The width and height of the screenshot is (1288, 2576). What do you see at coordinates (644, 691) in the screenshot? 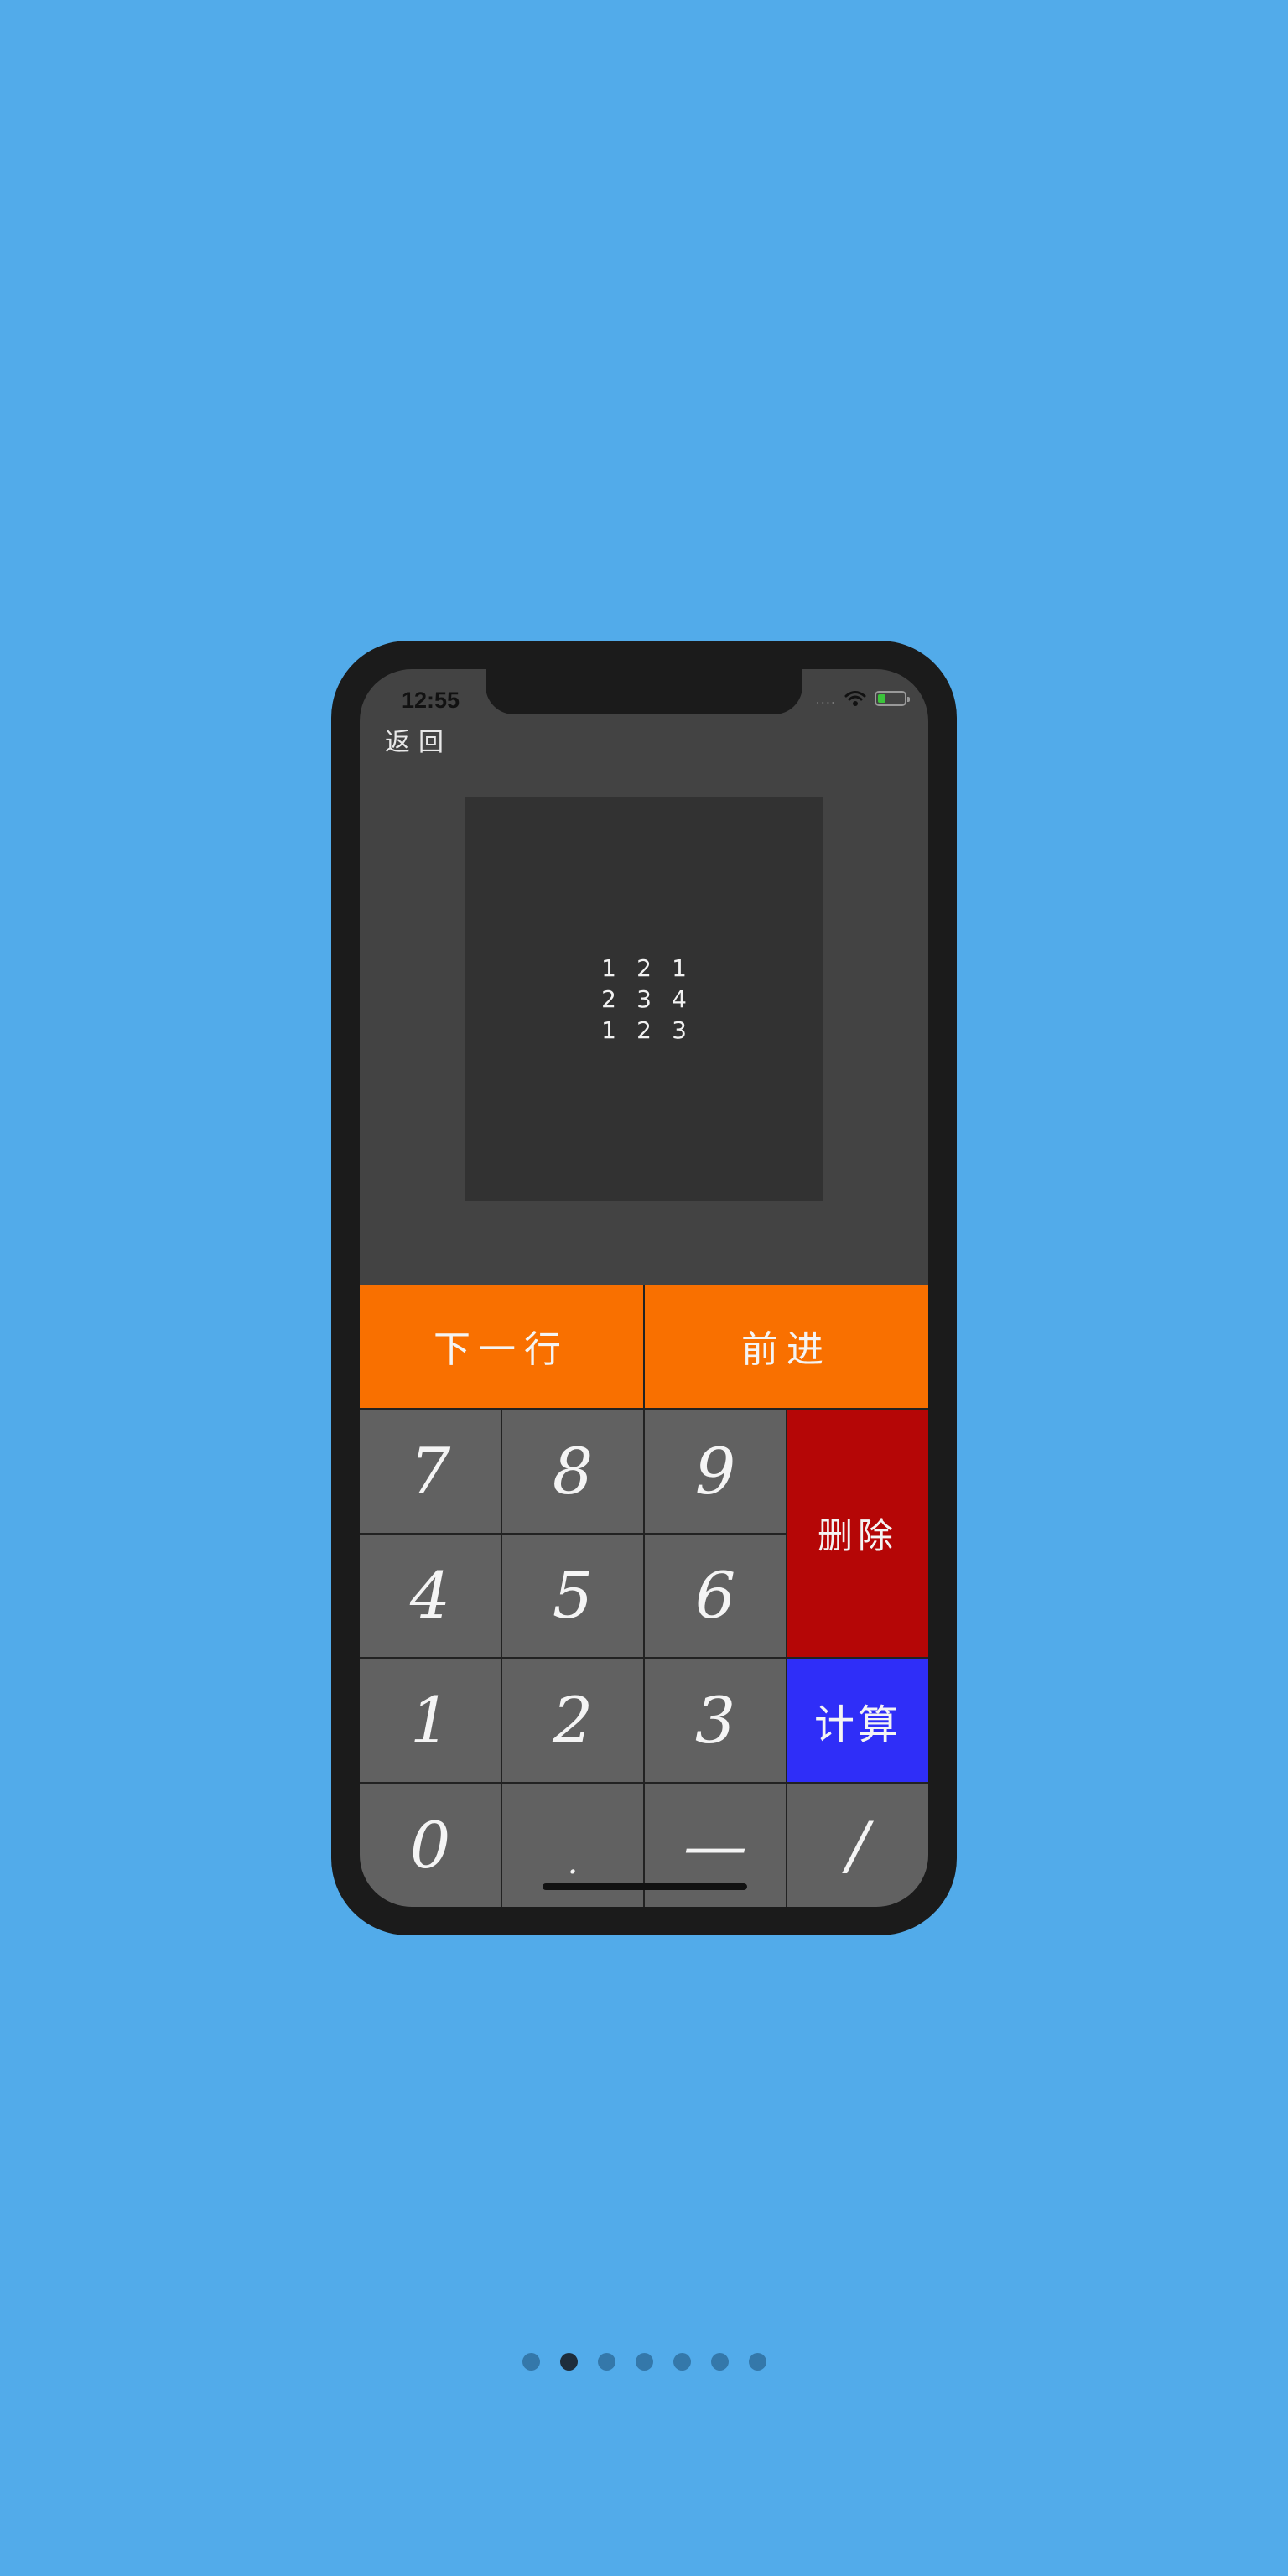
I see `notch` at bounding box center [644, 691].